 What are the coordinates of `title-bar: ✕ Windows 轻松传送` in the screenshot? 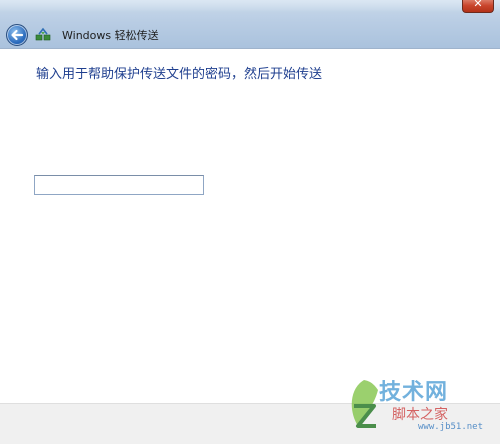 It's located at (250, 24).